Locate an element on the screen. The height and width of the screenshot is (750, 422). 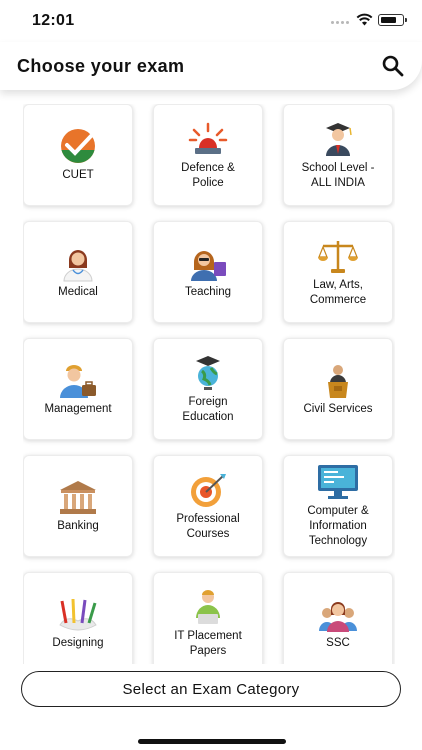
search-icon is located at coordinates (393, 66).